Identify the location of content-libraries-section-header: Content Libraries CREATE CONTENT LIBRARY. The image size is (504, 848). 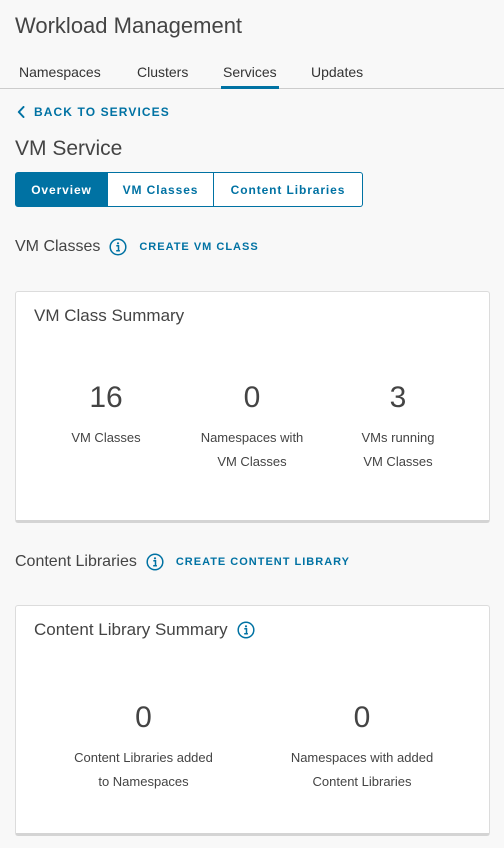
(182, 562).